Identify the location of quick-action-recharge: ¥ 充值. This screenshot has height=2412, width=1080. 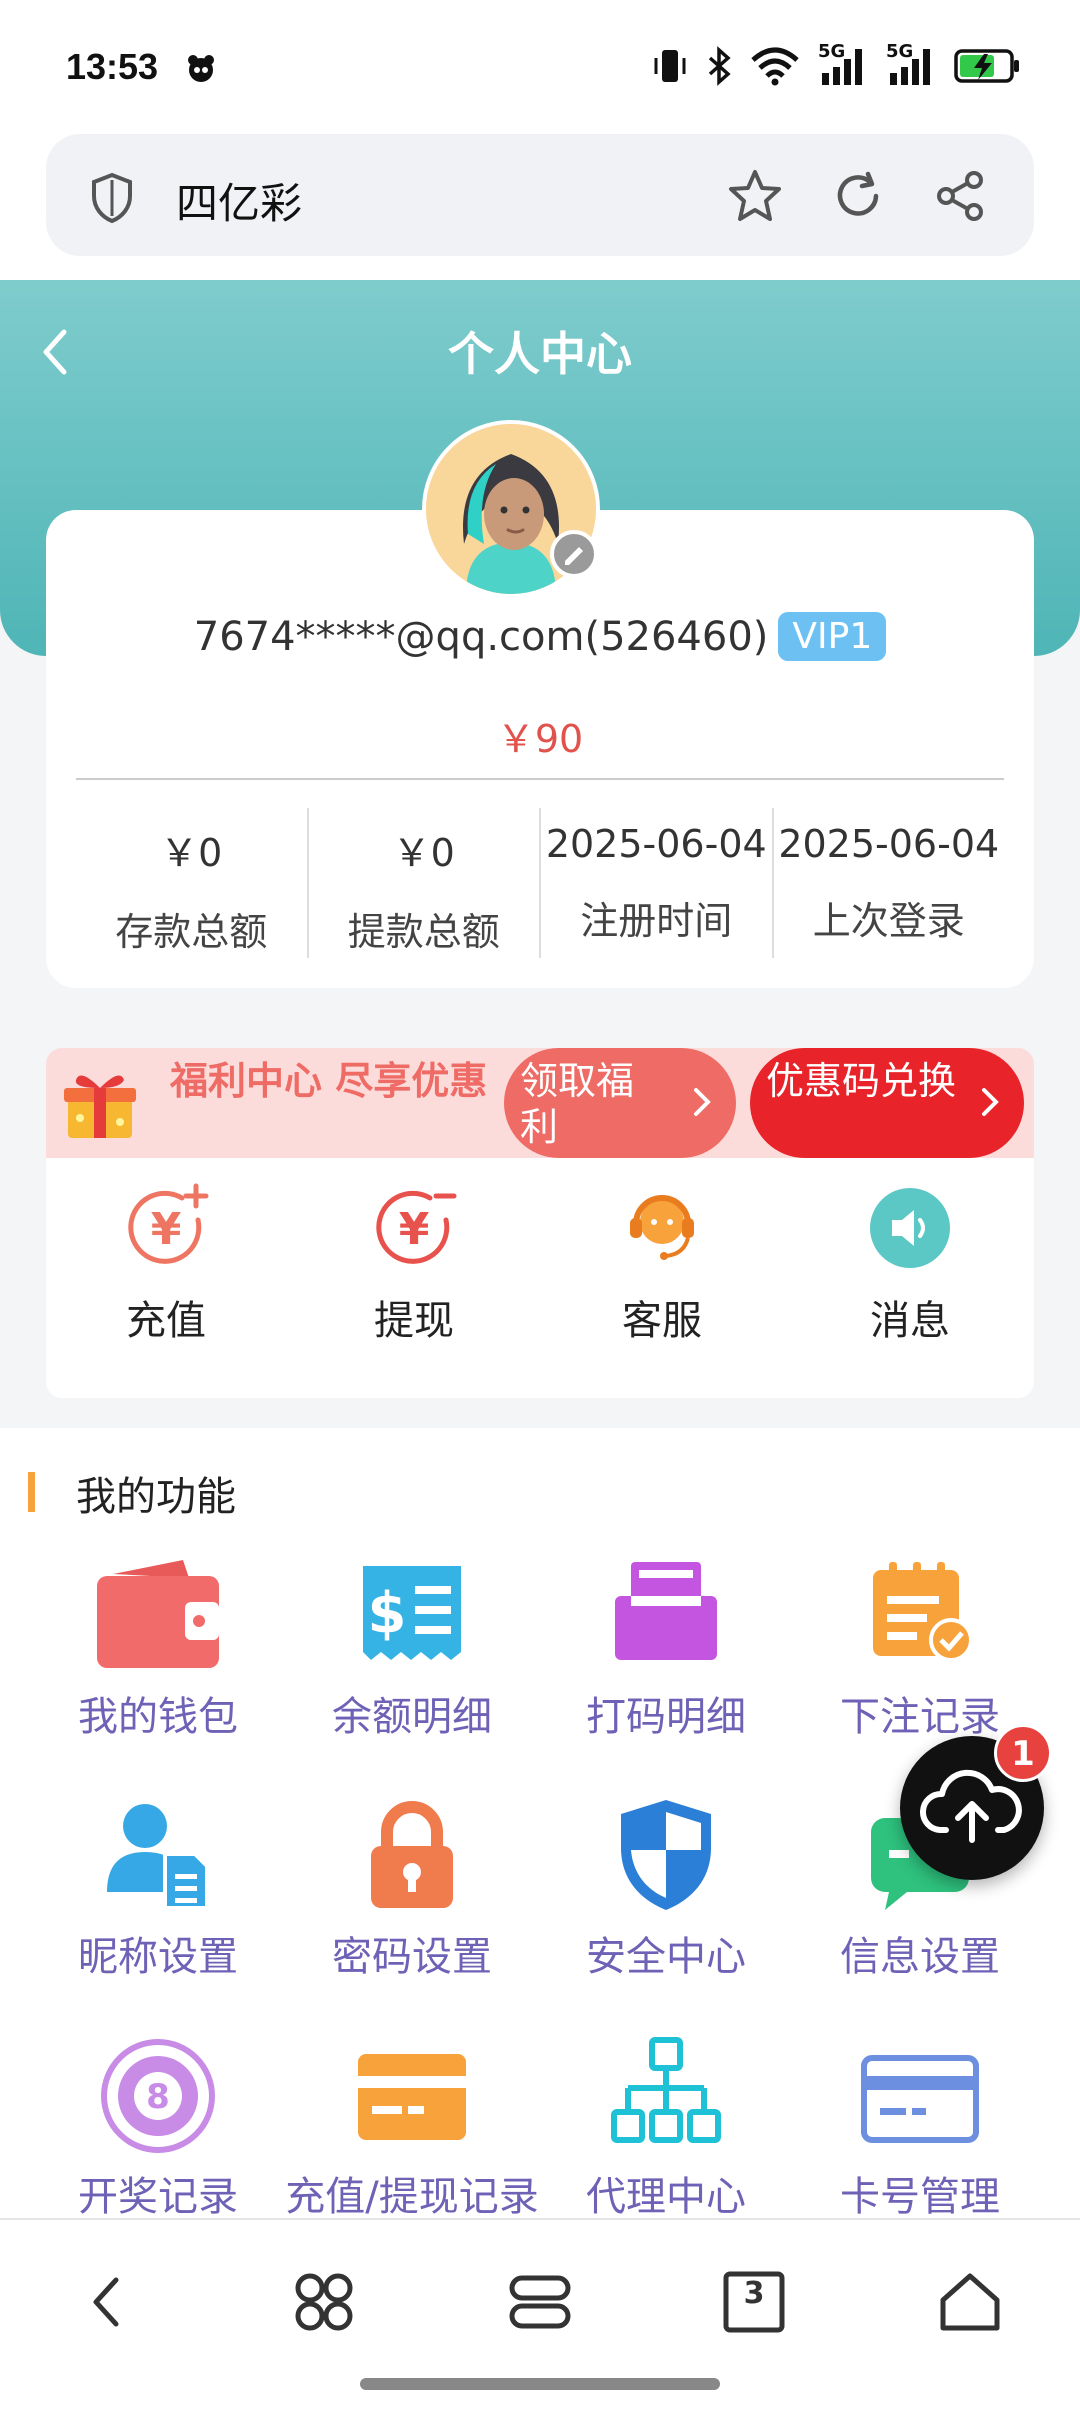
(166, 1263).